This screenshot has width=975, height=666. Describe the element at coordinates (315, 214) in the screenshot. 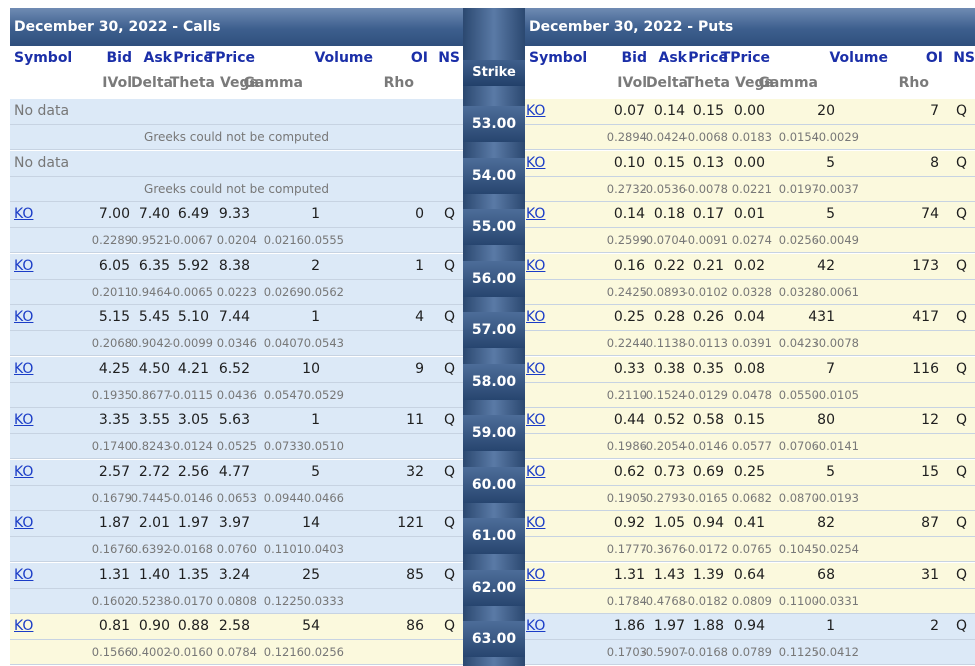

I see `call-volume: 1` at that location.